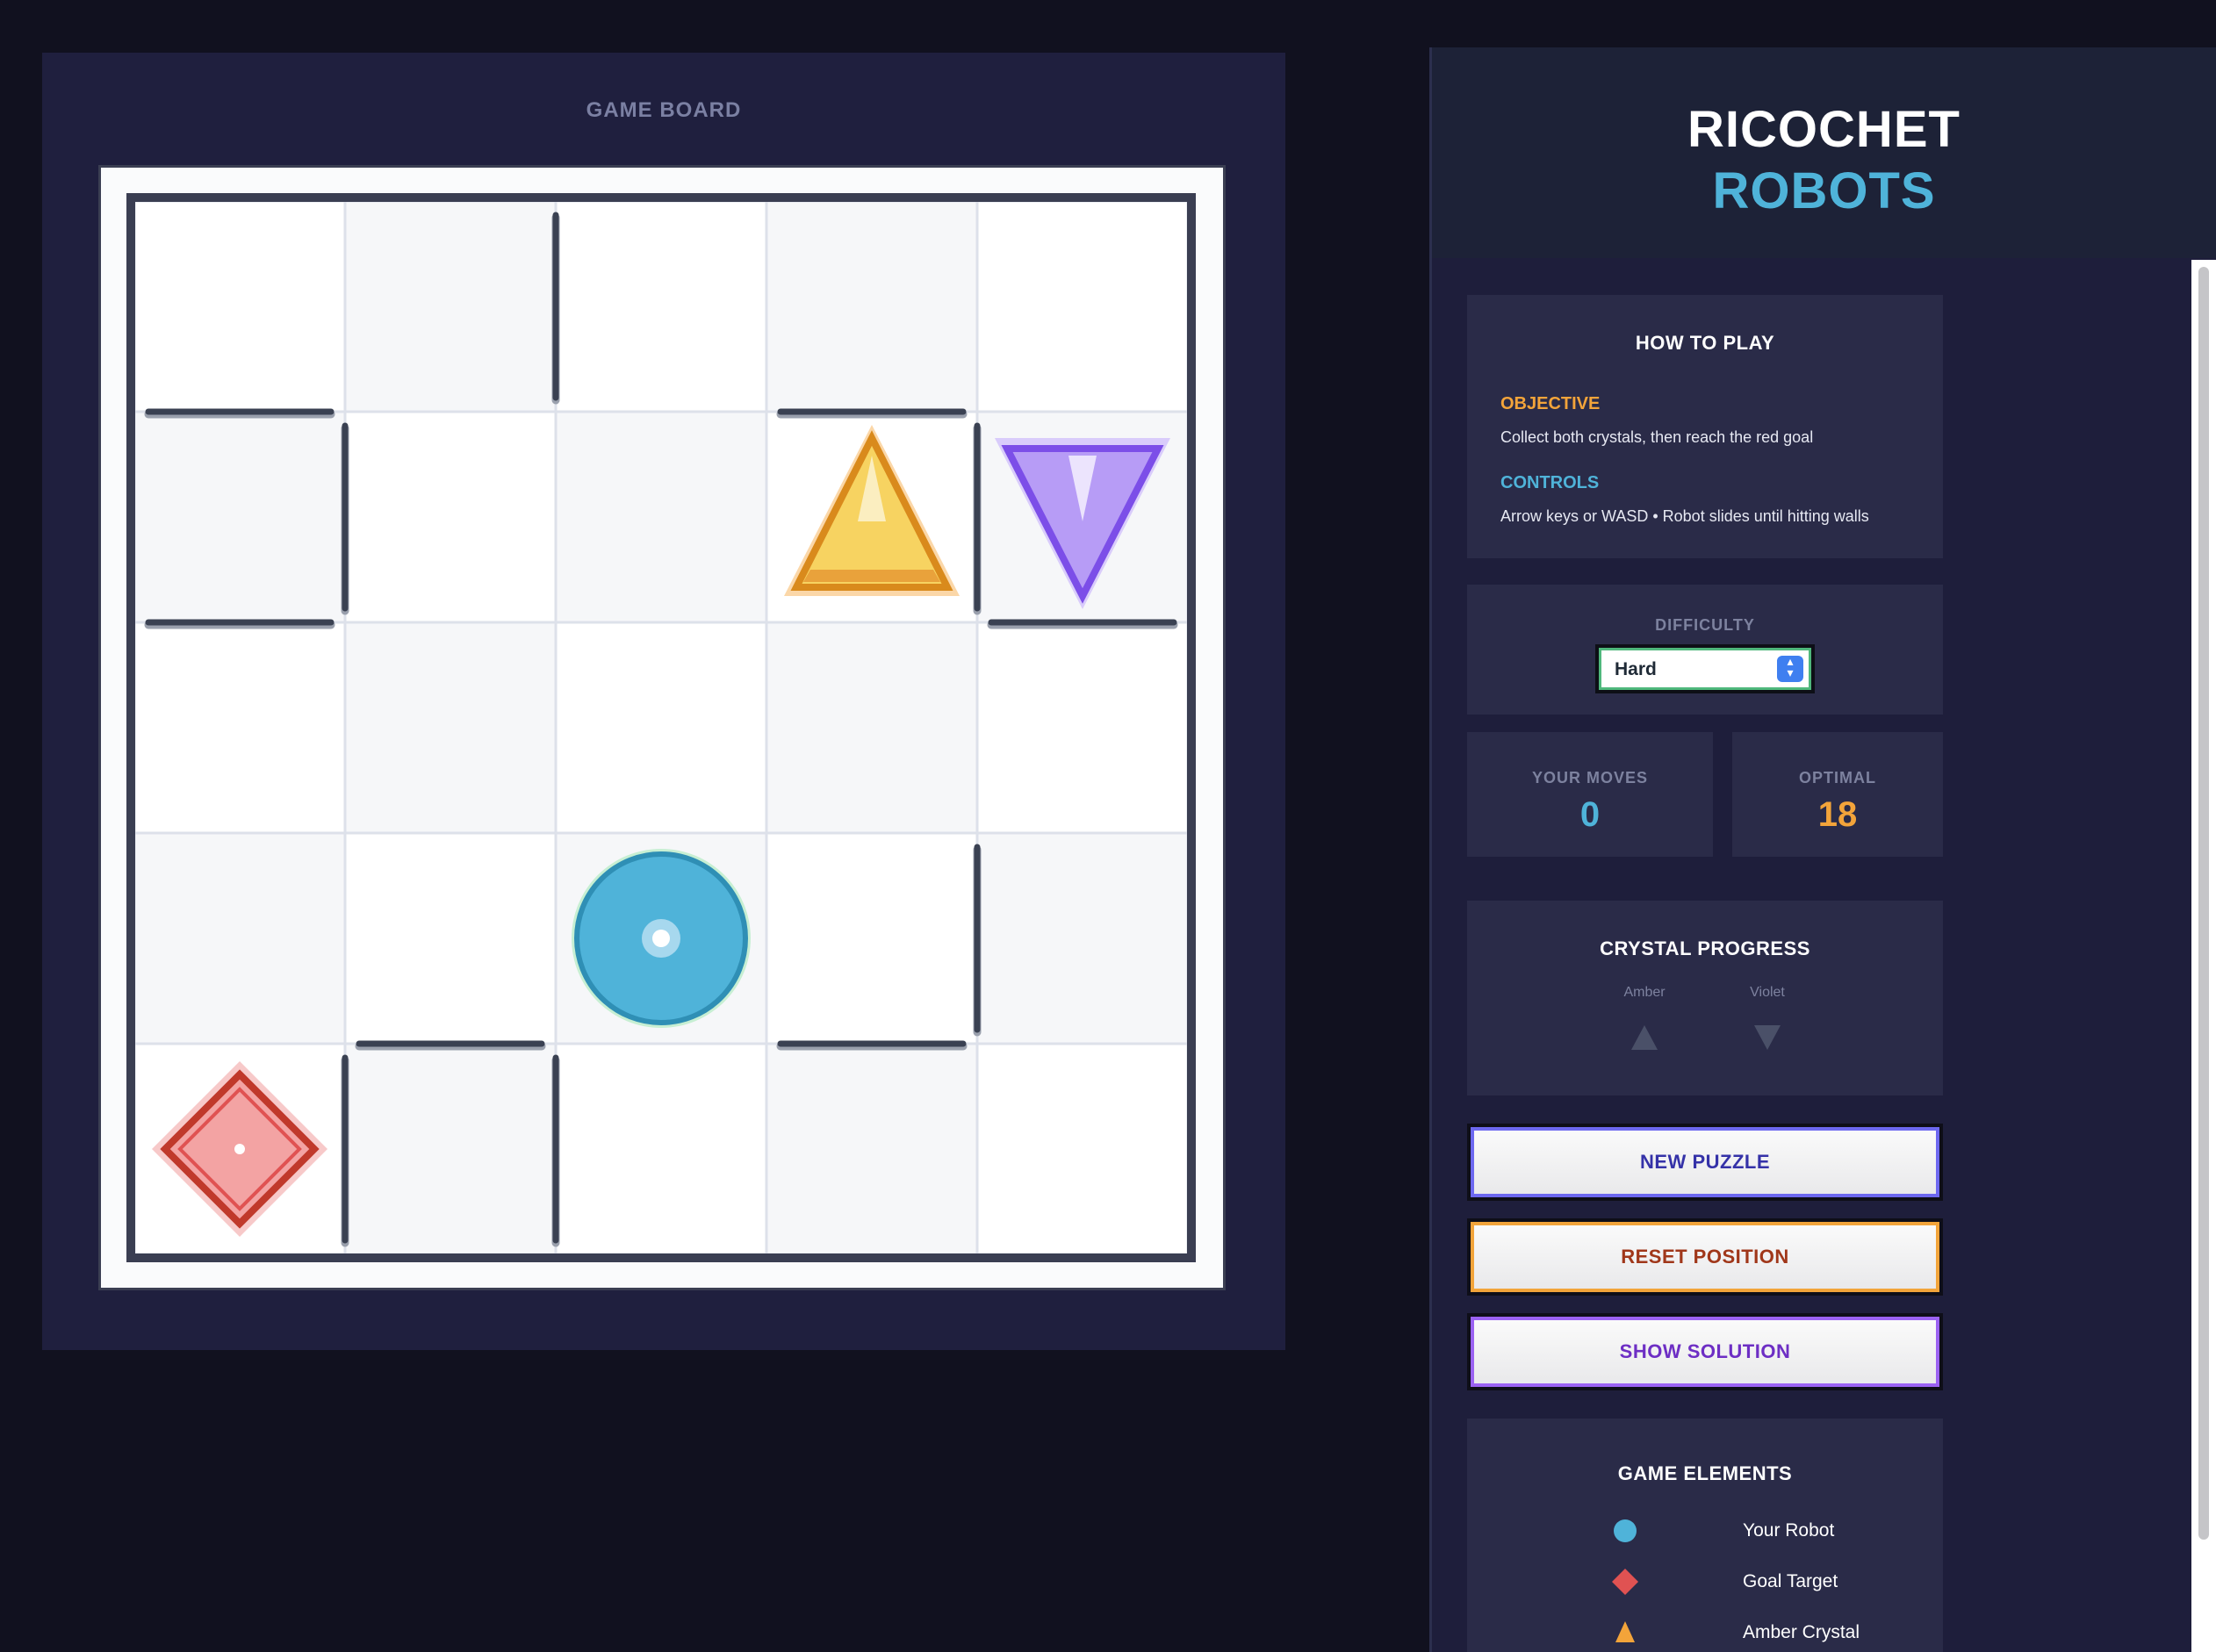 This screenshot has height=1652, width=2216. Describe the element at coordinates (1705, 668) in the screenshot. I see `difficulty-select: Hard ▴ ▾` at that location.